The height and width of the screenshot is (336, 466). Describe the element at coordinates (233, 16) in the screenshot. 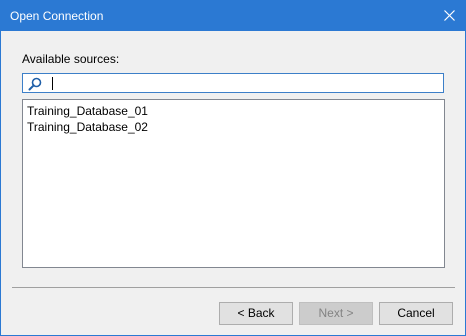

I see `title-bar: Open Connection` at that location.